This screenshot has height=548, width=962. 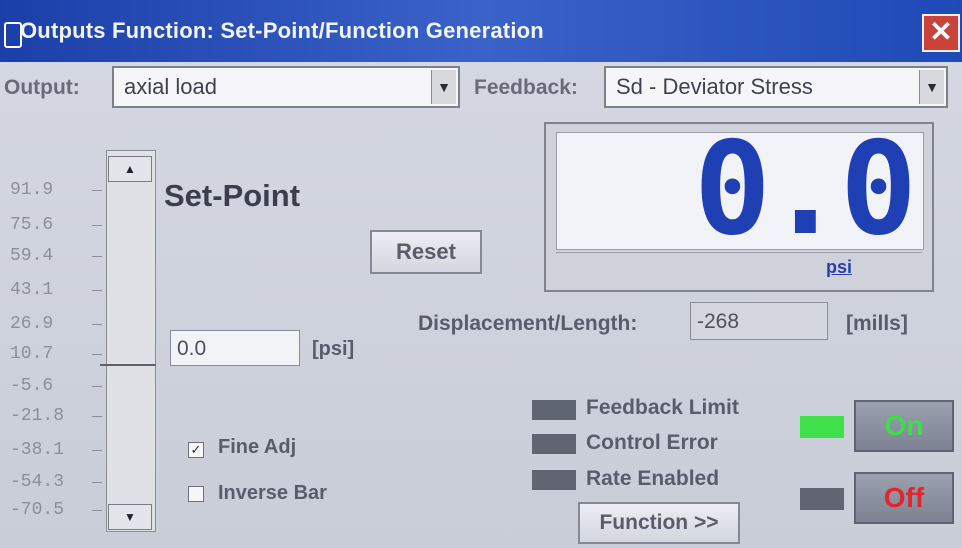 What do you see at coordinates (426, 252) in the screenshot?
I see `reset-button: Reset` at bounding box center [426, 252].